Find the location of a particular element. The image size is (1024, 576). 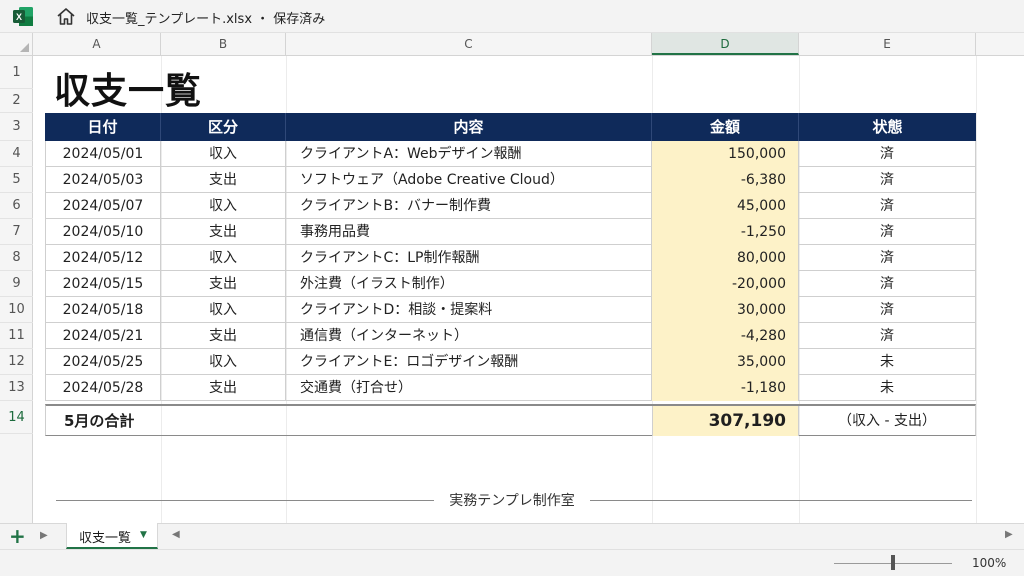

cell-amount: -20,000 is located at coordinates (725, 284).